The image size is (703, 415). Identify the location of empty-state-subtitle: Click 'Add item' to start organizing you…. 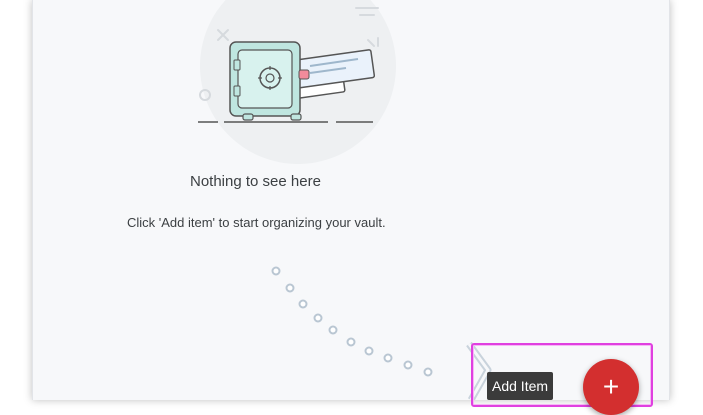
(256, 222).